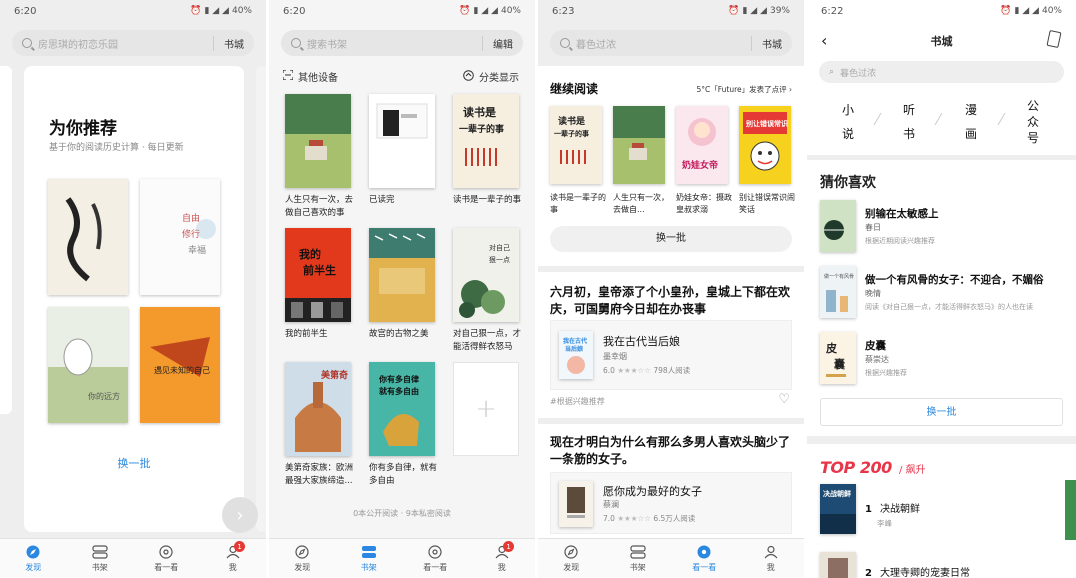  Describe the element at coordinates (402, 513) in the screenshot. I see `shelf-footer-stats: 0本公开阅读 · 9本私密阅读` at that location.